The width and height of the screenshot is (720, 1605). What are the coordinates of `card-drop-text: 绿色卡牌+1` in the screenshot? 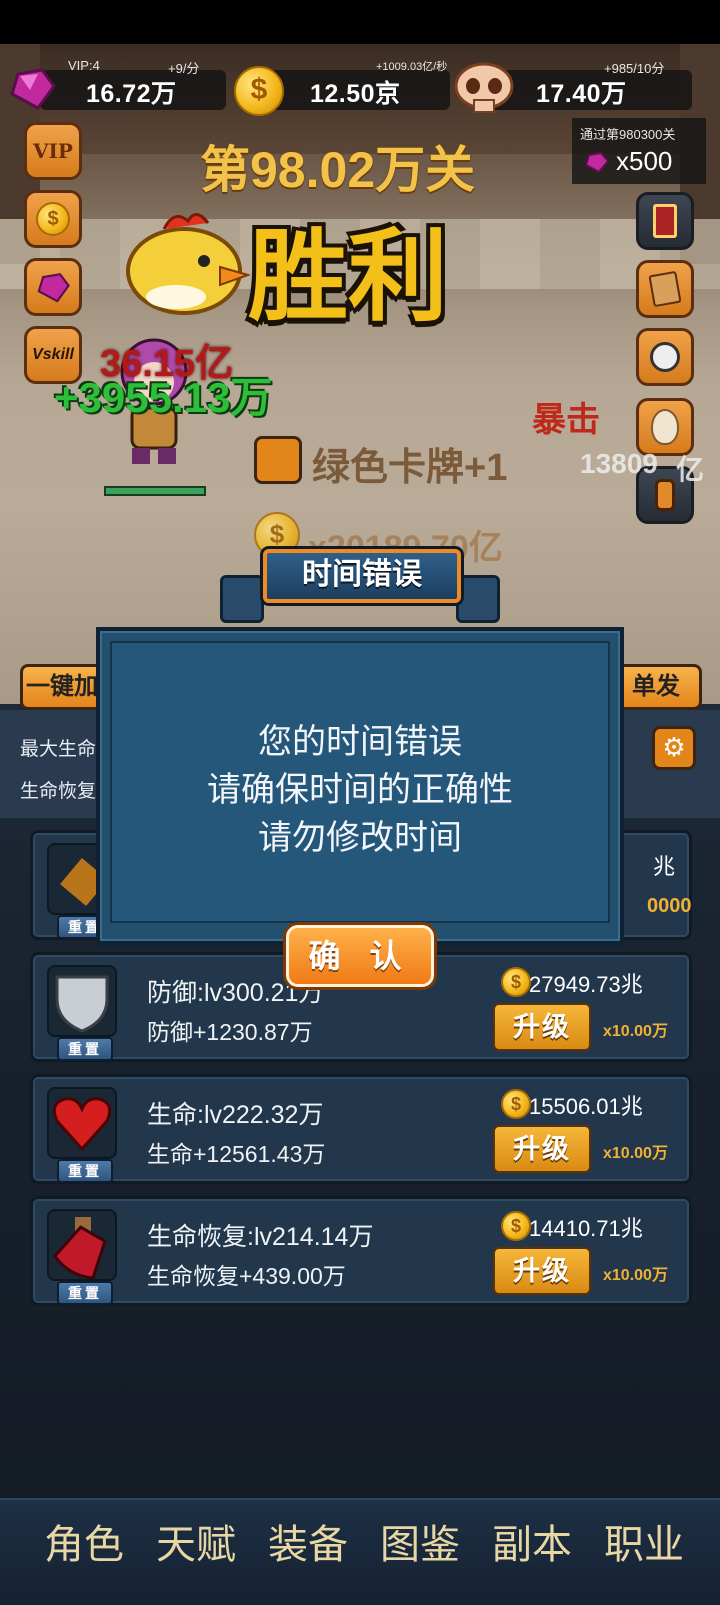 It's located at (410, 468).